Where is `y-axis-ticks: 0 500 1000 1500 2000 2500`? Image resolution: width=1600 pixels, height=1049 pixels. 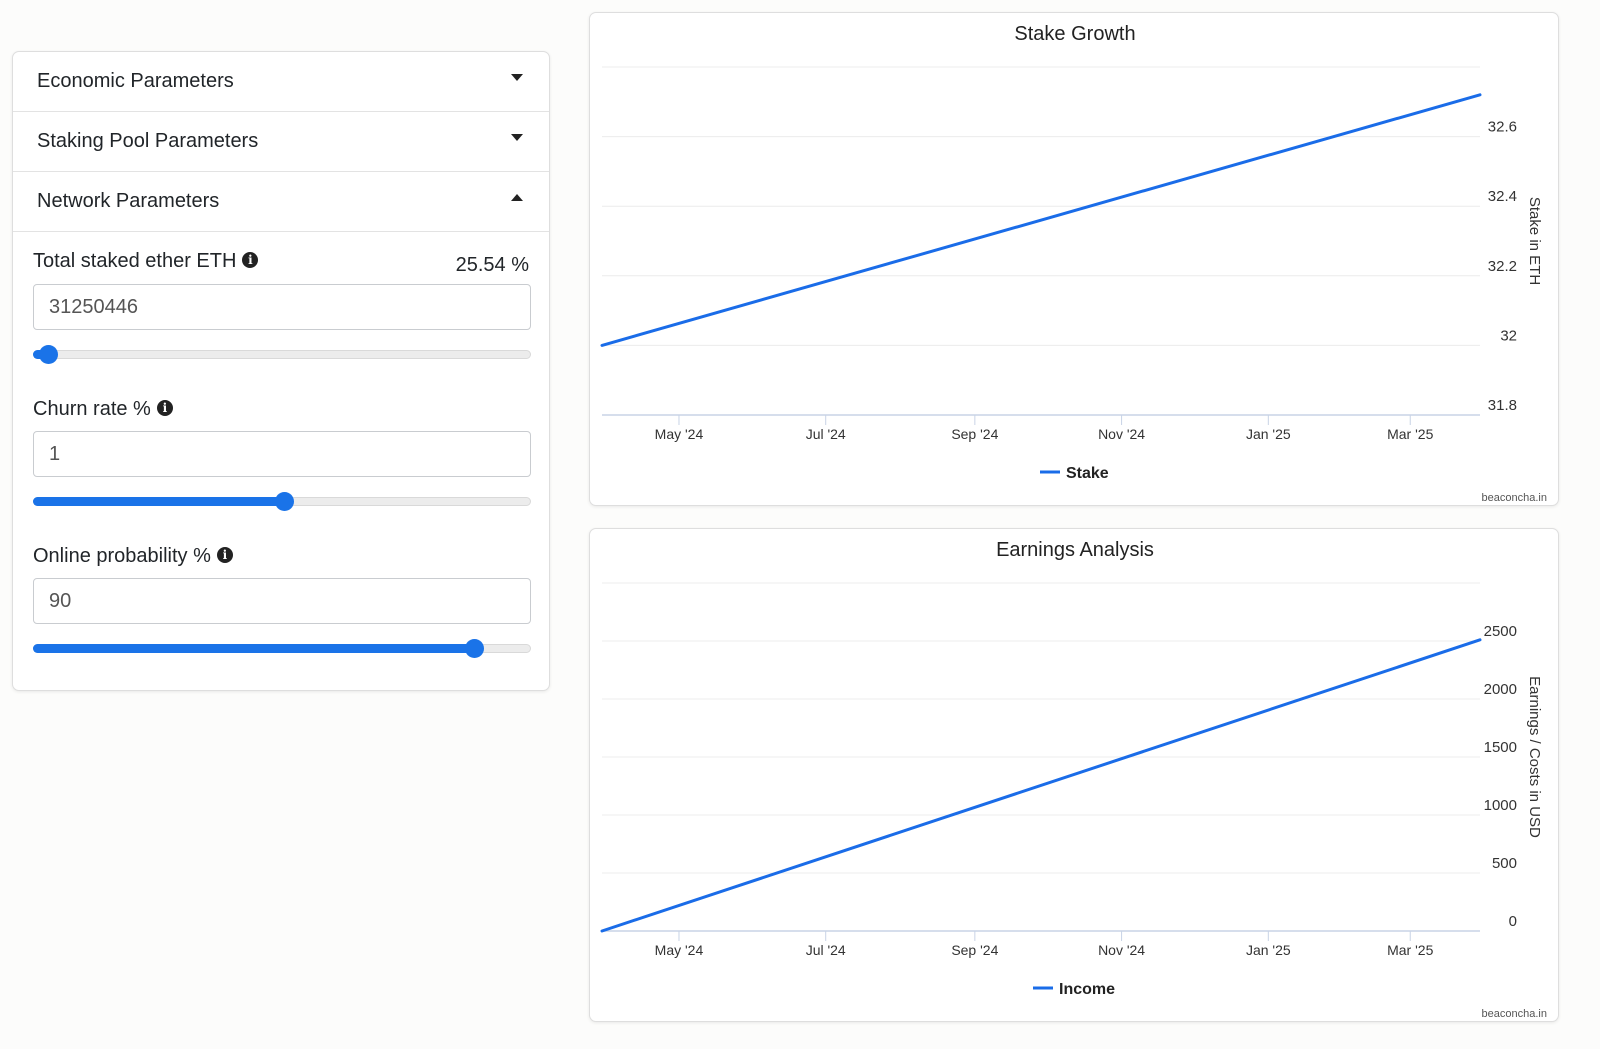 y-axis-ticks: 0 500 1000 1500 2000 2500 is located at coordinates (1500, 776).